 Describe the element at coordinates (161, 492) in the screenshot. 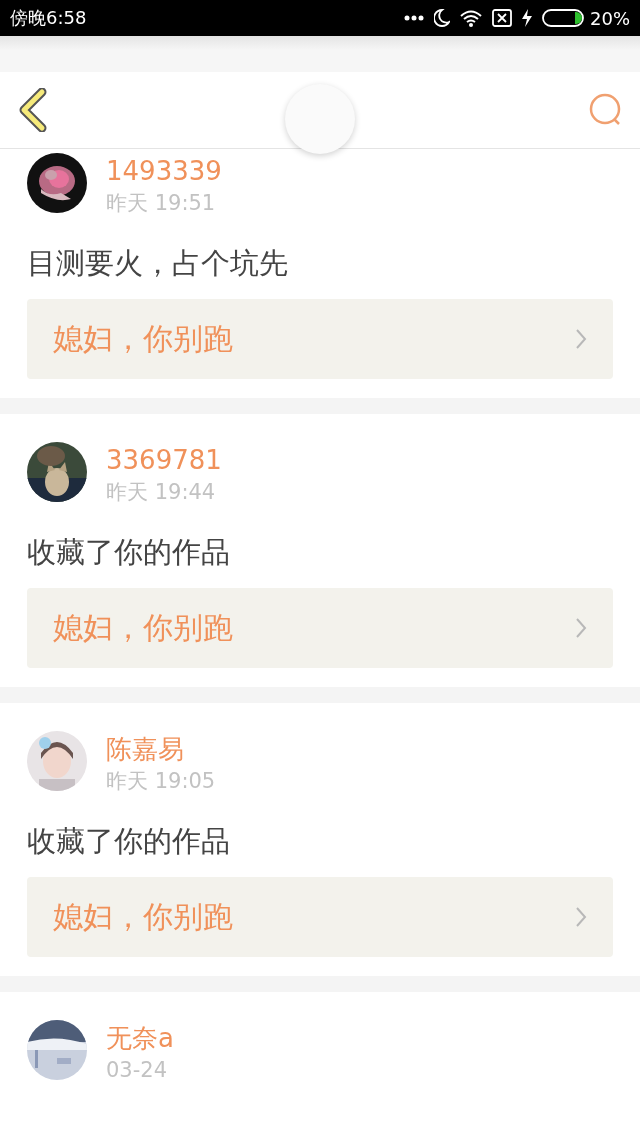

I see `message-time: 昨天 19:44` at that location.